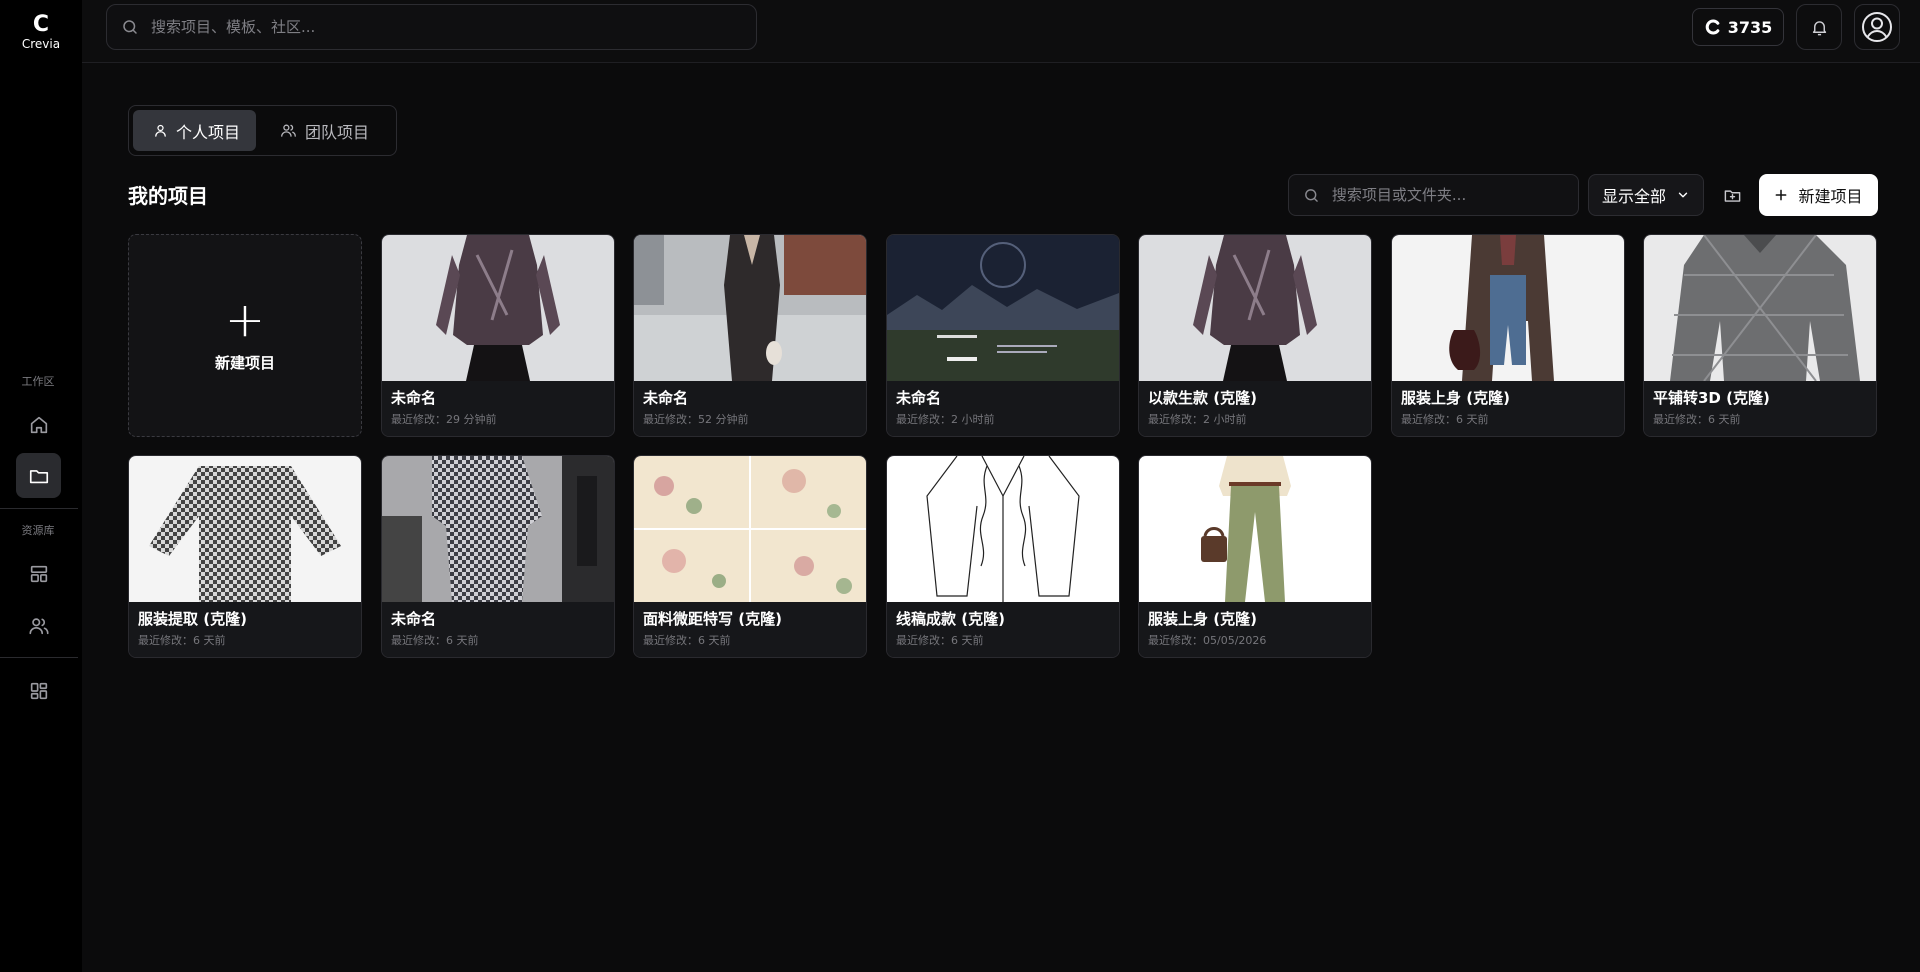 Image resolution: width=1920 pixels, height=972 pixels. I want to click on project-card: 服装提取 (克隆) 最近修改：6 天前, so click(245, 556).